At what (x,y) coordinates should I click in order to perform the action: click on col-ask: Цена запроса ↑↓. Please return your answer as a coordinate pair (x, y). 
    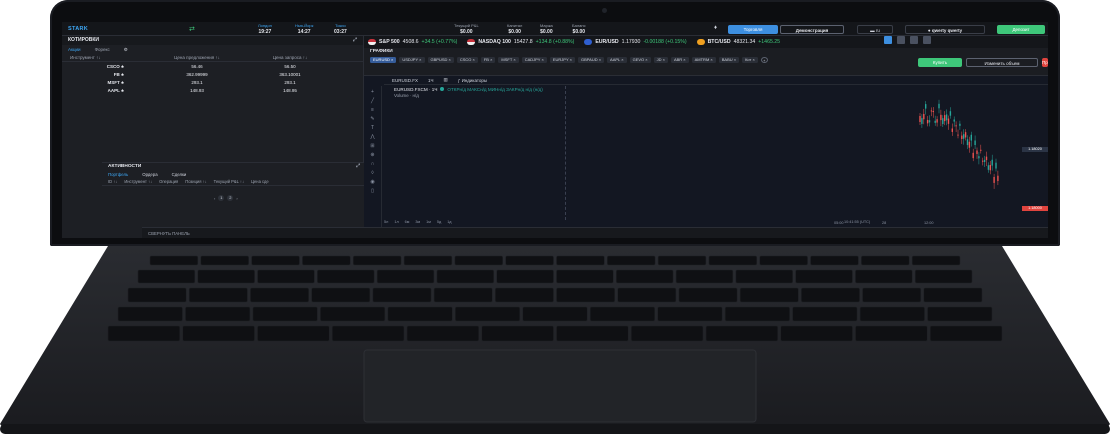
    Looking at the image, I should click on (290, 57).